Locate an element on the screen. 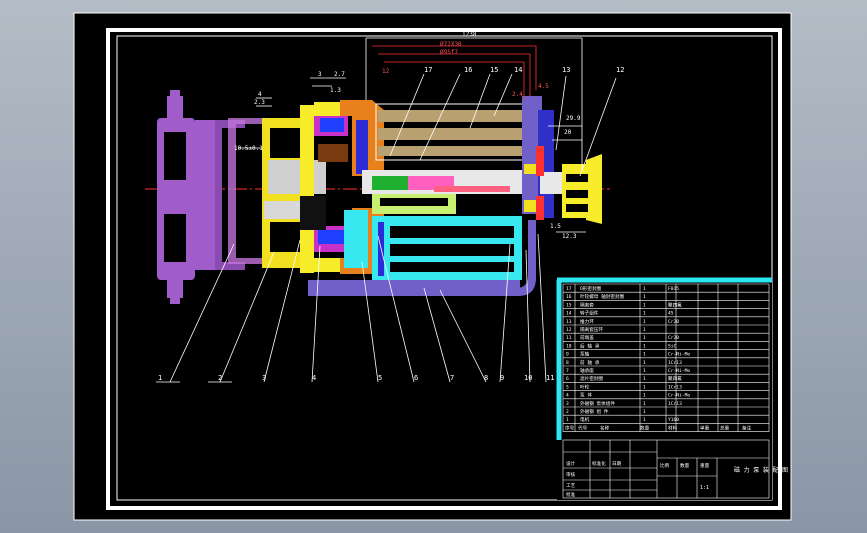 Image resolution: width=867 pixels, height=533 pixels. scale-value: 1:1 is located at coordinates (704, 488).